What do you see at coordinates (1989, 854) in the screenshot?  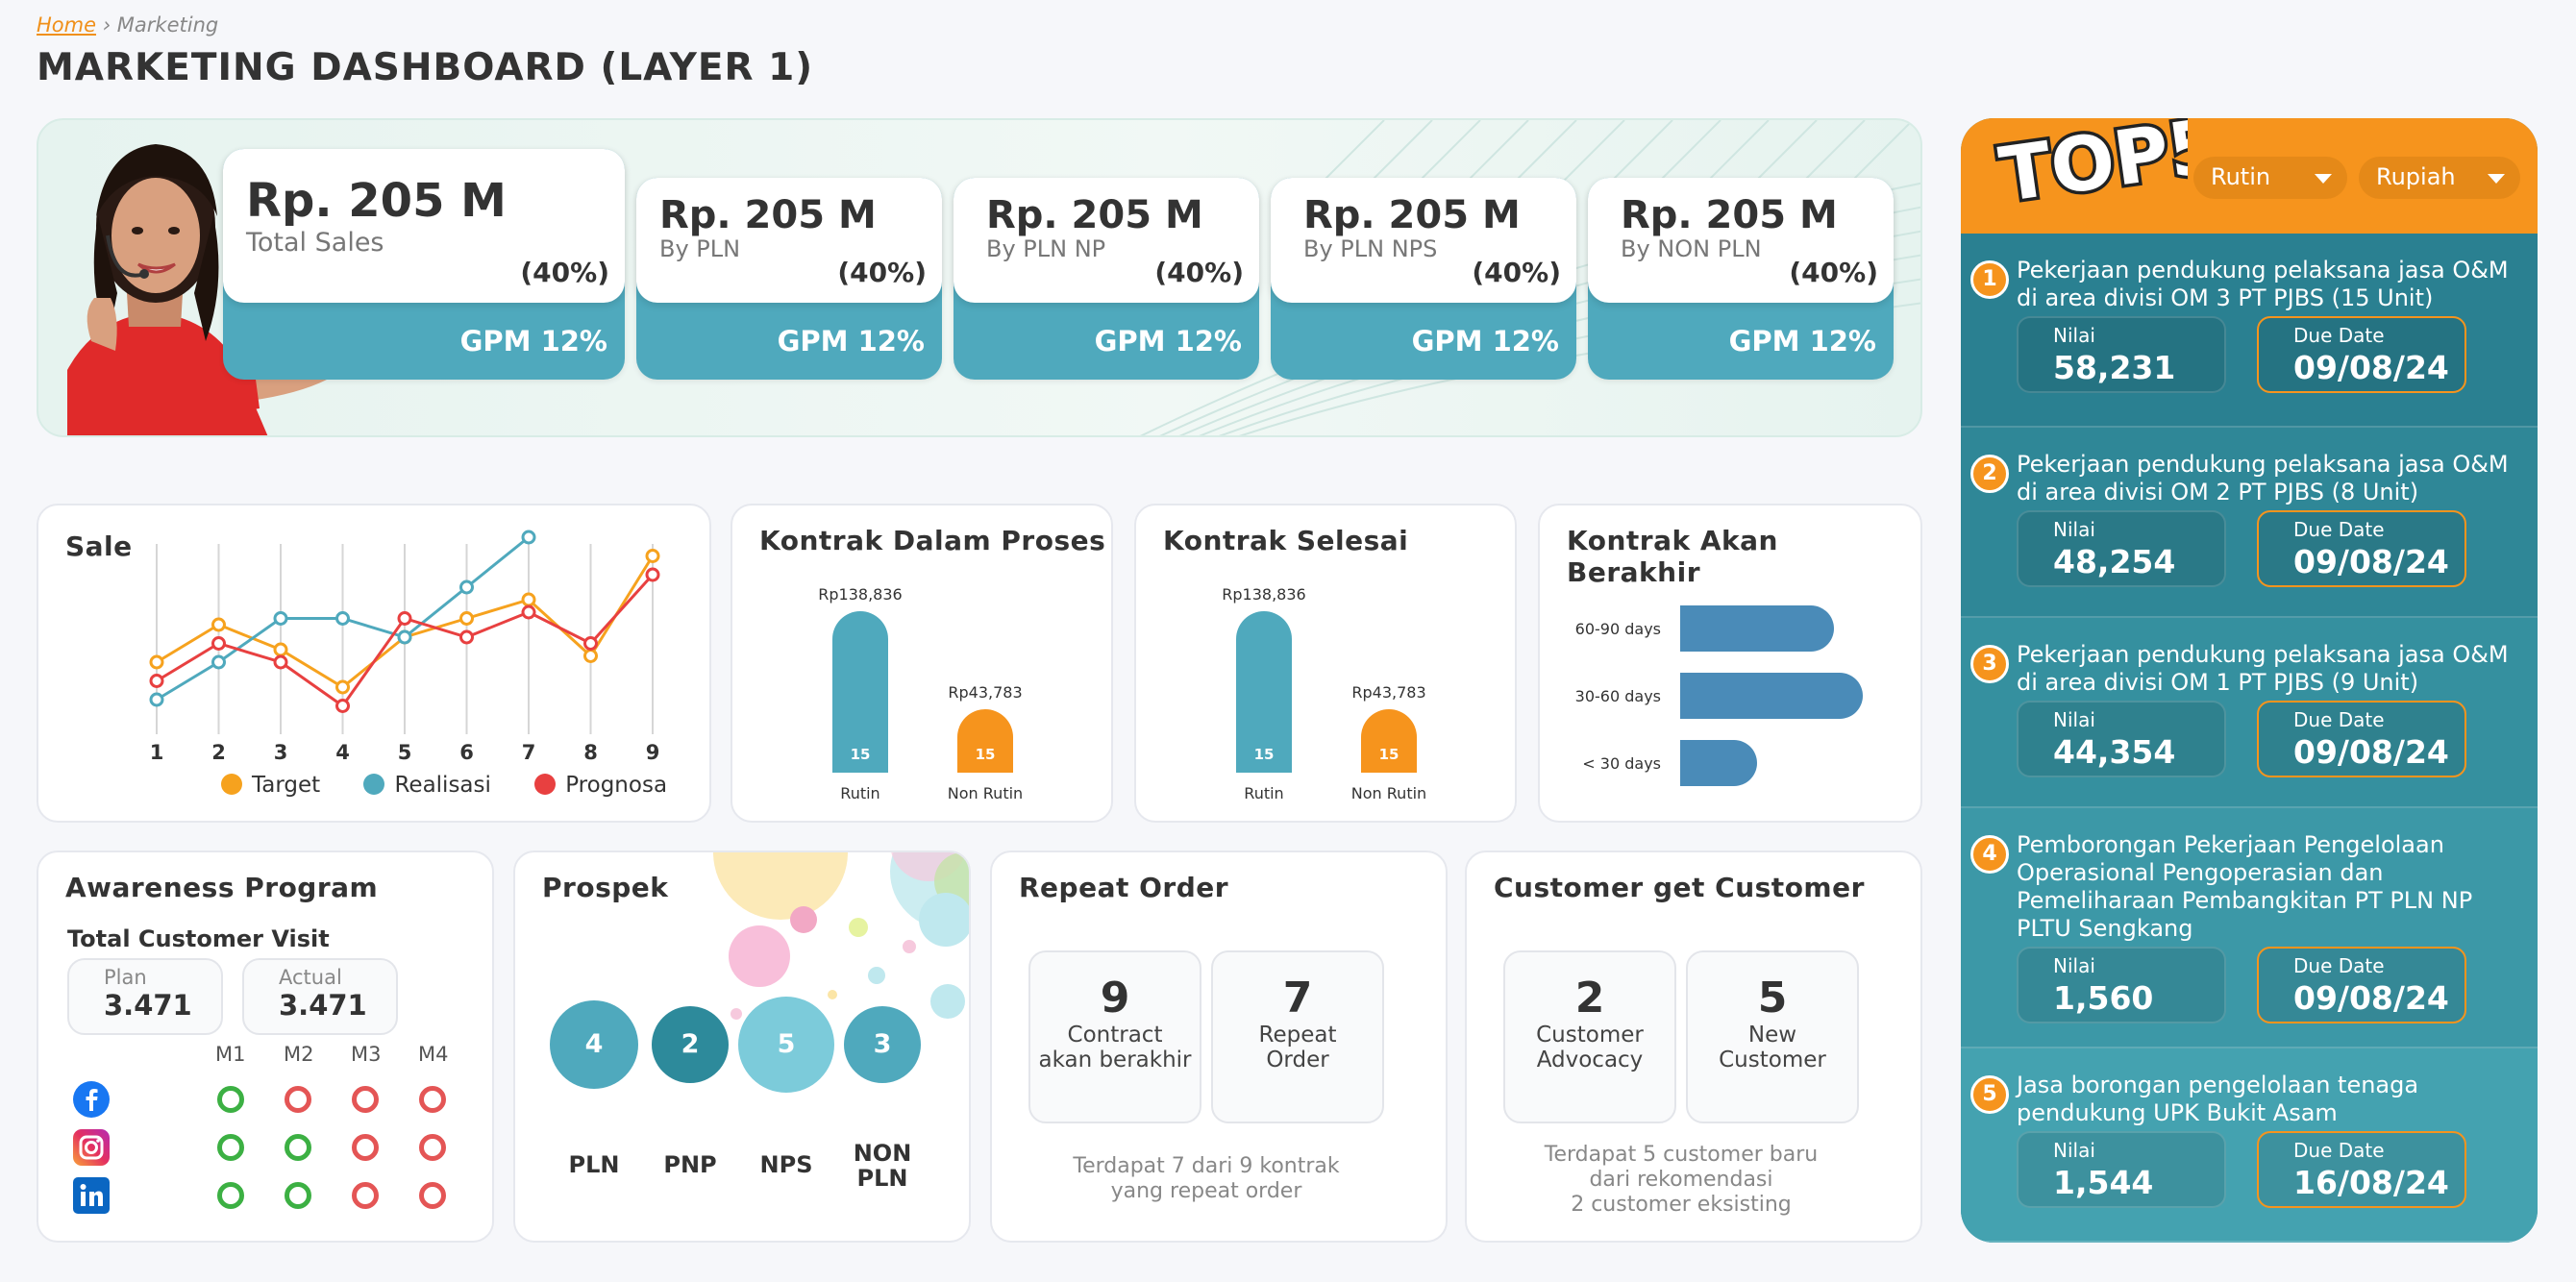 I see `rank-badge: 4` at bounding box center [1989, 854].